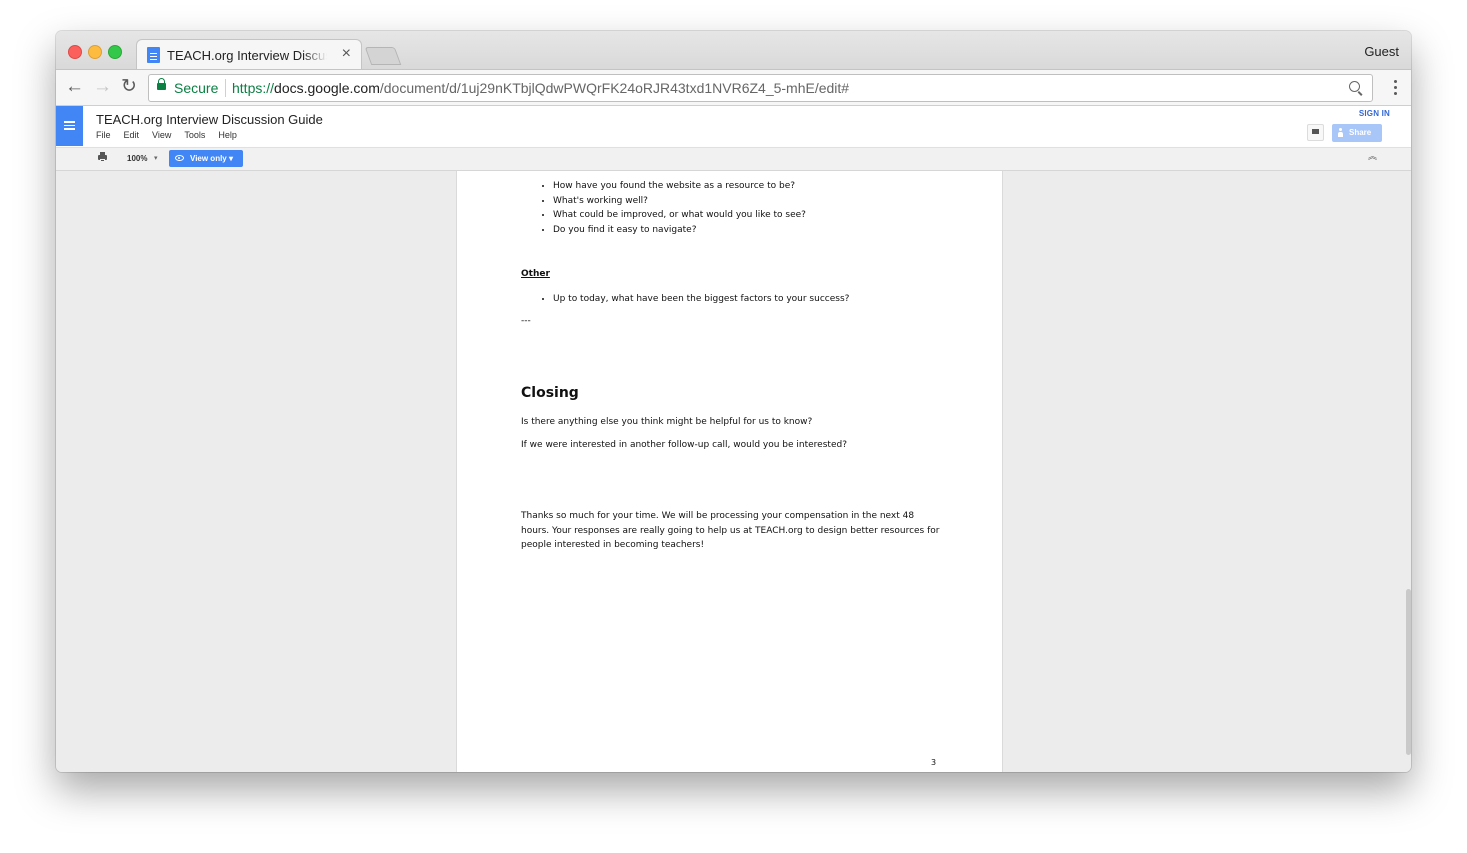 The image size is (1467, 853). I want to click on zoom-select: 100%, so click(137, 158).